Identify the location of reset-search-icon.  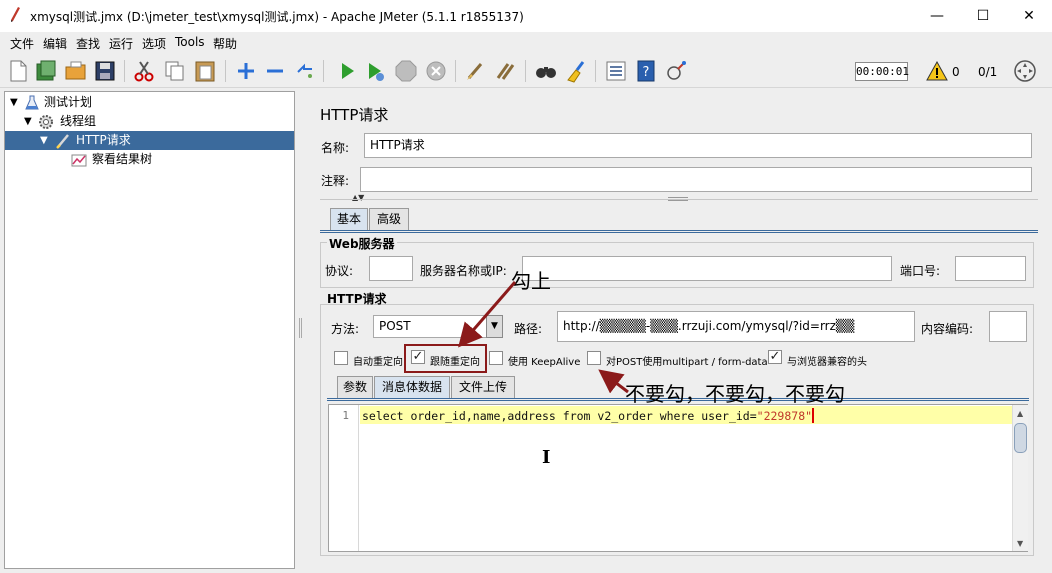
(575, 71).